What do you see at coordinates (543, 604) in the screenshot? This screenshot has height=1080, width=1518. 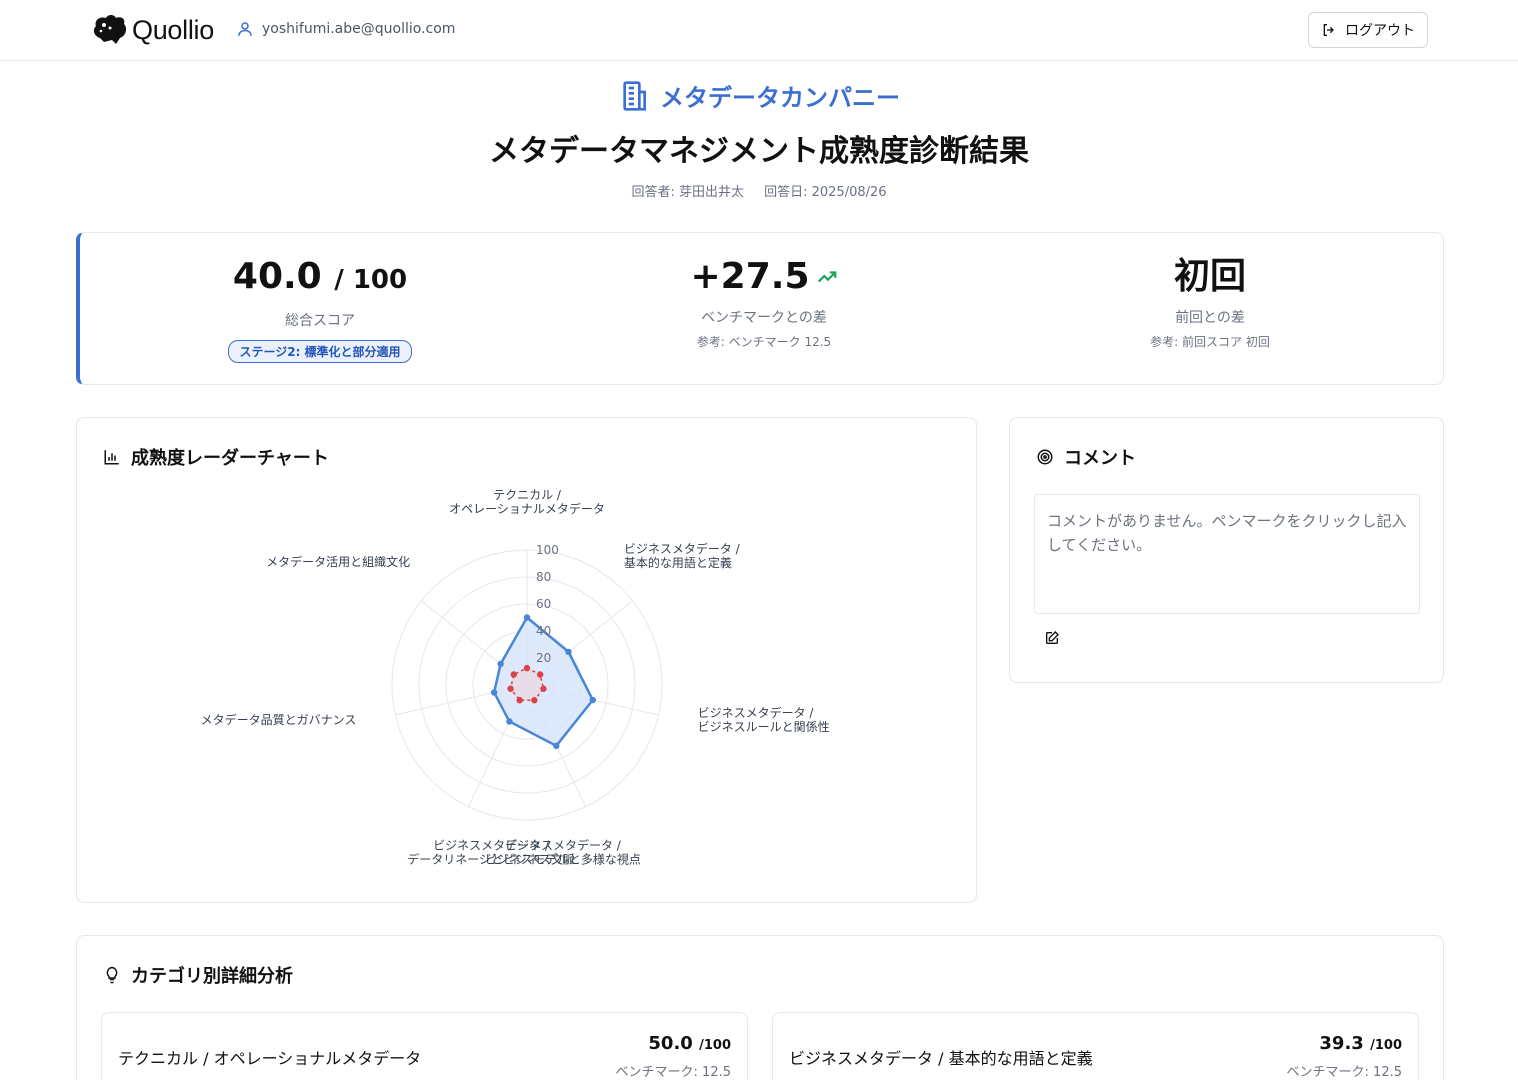 I see `radar-tick-label: 60` at bounding box center [543, 604].